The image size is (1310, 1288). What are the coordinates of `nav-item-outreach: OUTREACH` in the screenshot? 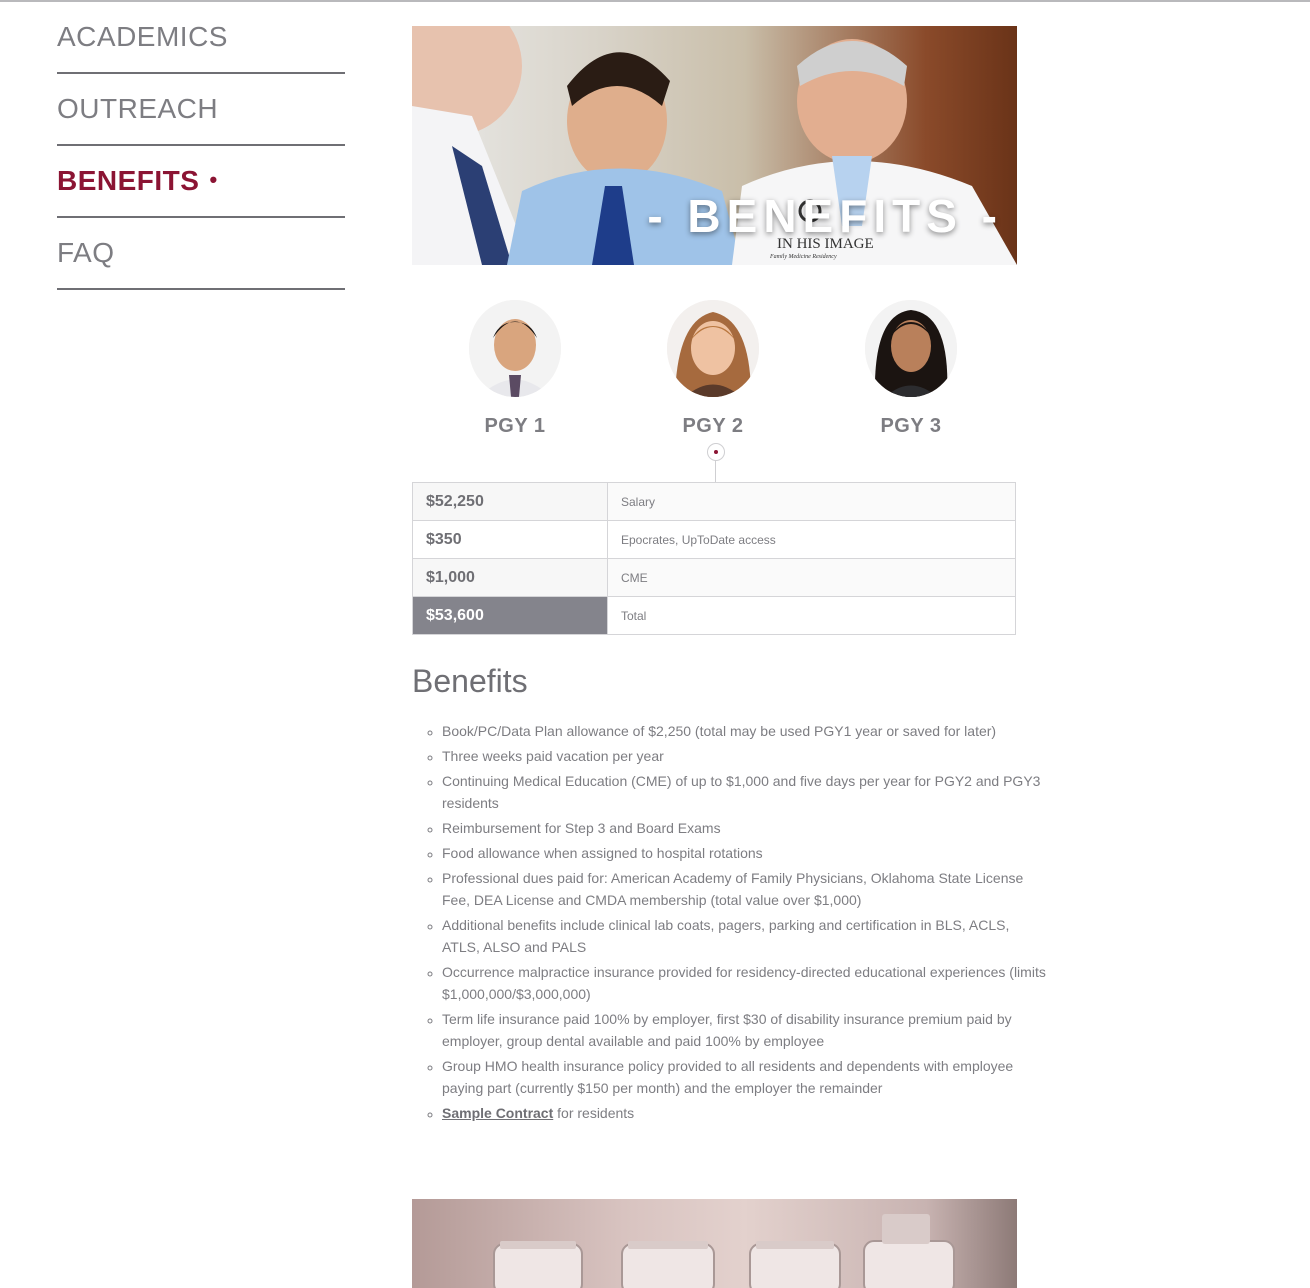 It's located at (201, 110).